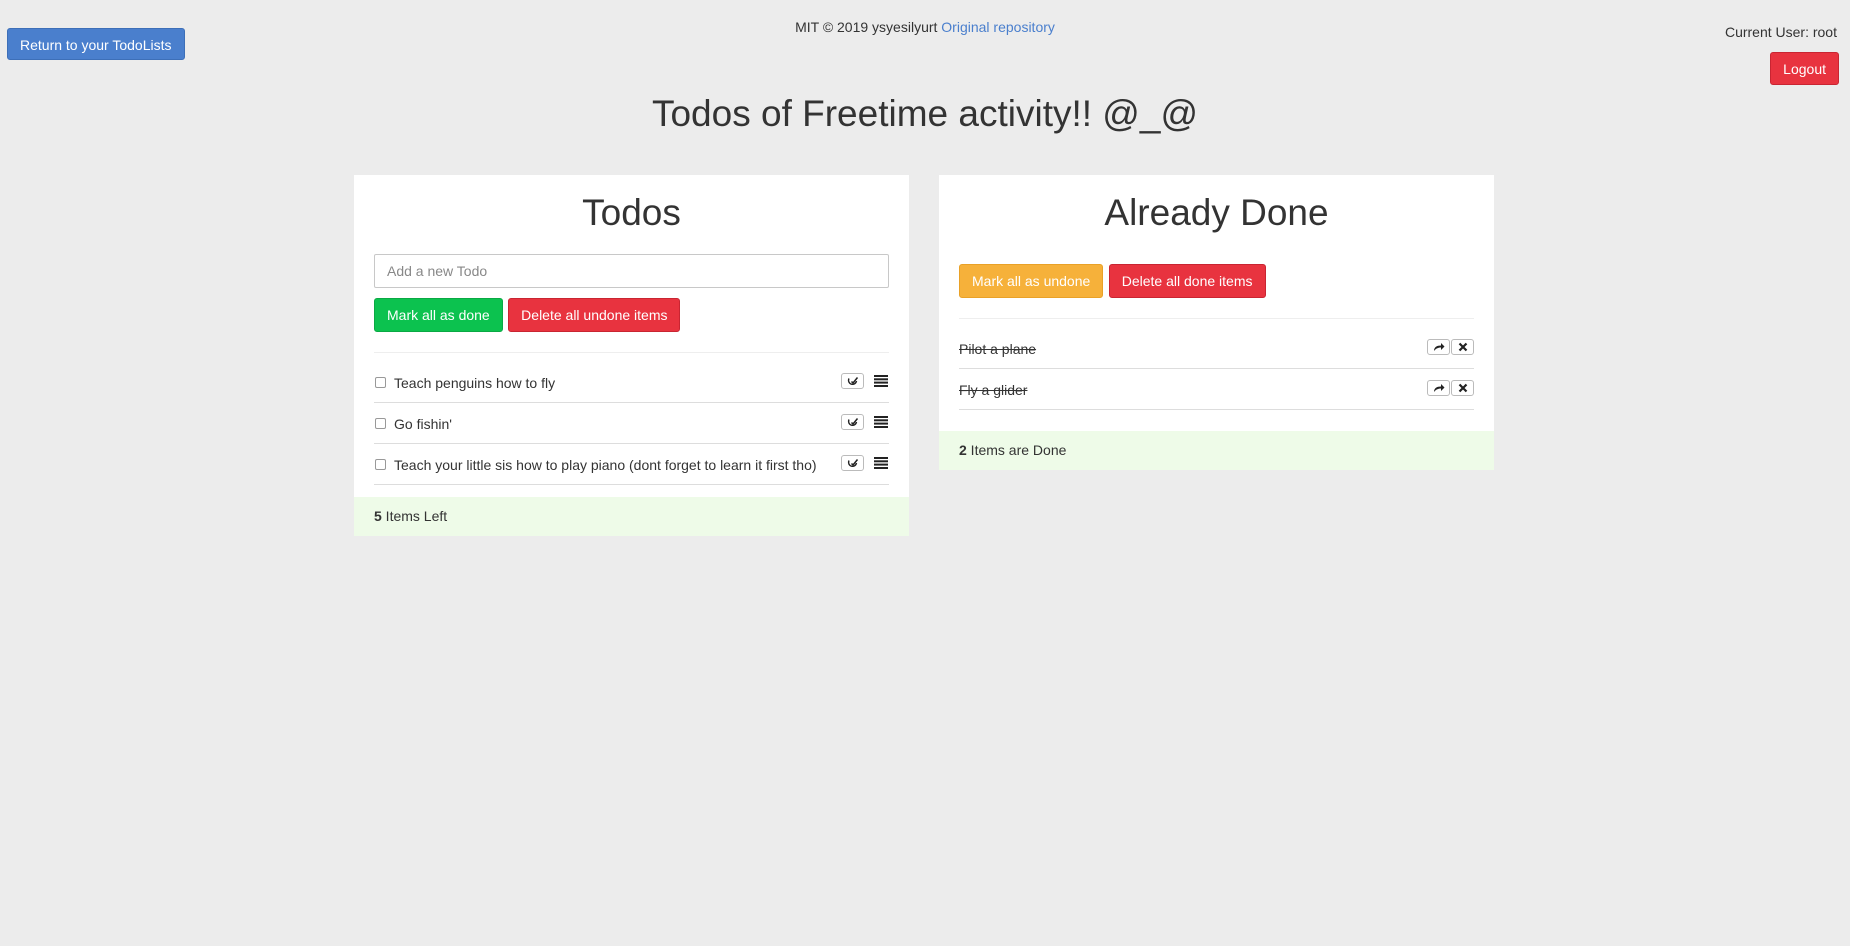 Image resolution: width=1850 pixels, height=946 pixels. I want to click on original-repository-link: Original repository, so click(998, 27).